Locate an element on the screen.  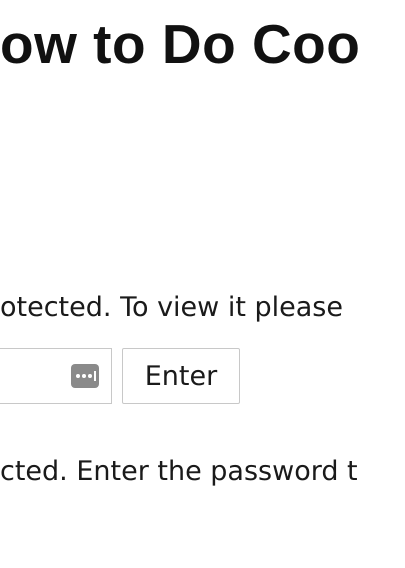
password-field is located at coordinates (56, 376).